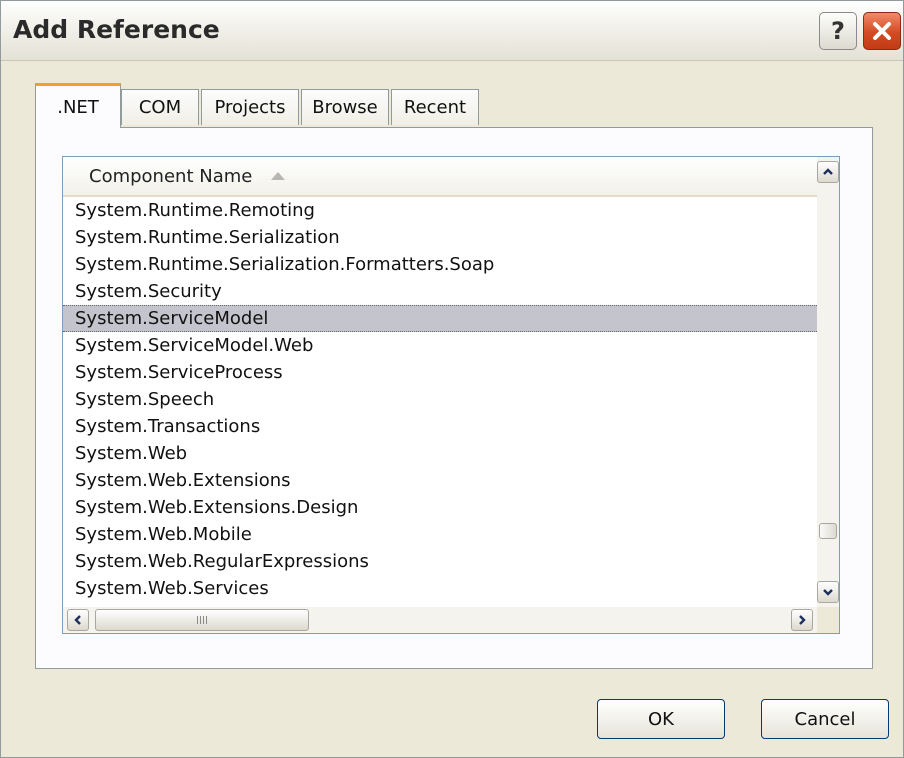  I want to click on scroll-right-button, so click(802, 620).